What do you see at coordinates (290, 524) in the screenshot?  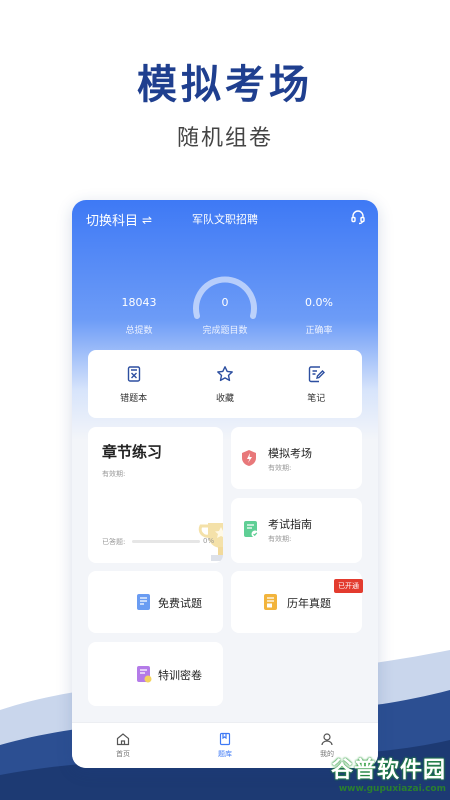 I see `exam-guide-label: 考试指南` at bounding box center [290, 524].